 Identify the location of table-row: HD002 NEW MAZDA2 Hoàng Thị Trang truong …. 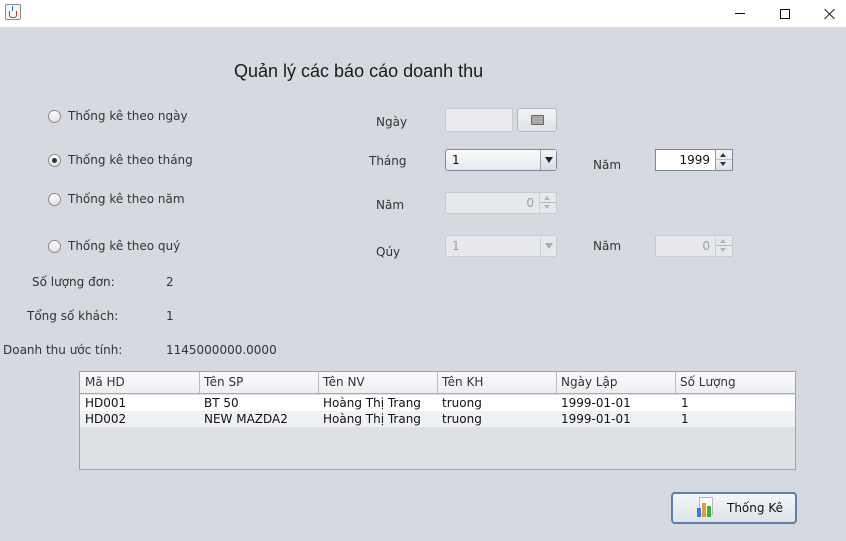
(437, 419).